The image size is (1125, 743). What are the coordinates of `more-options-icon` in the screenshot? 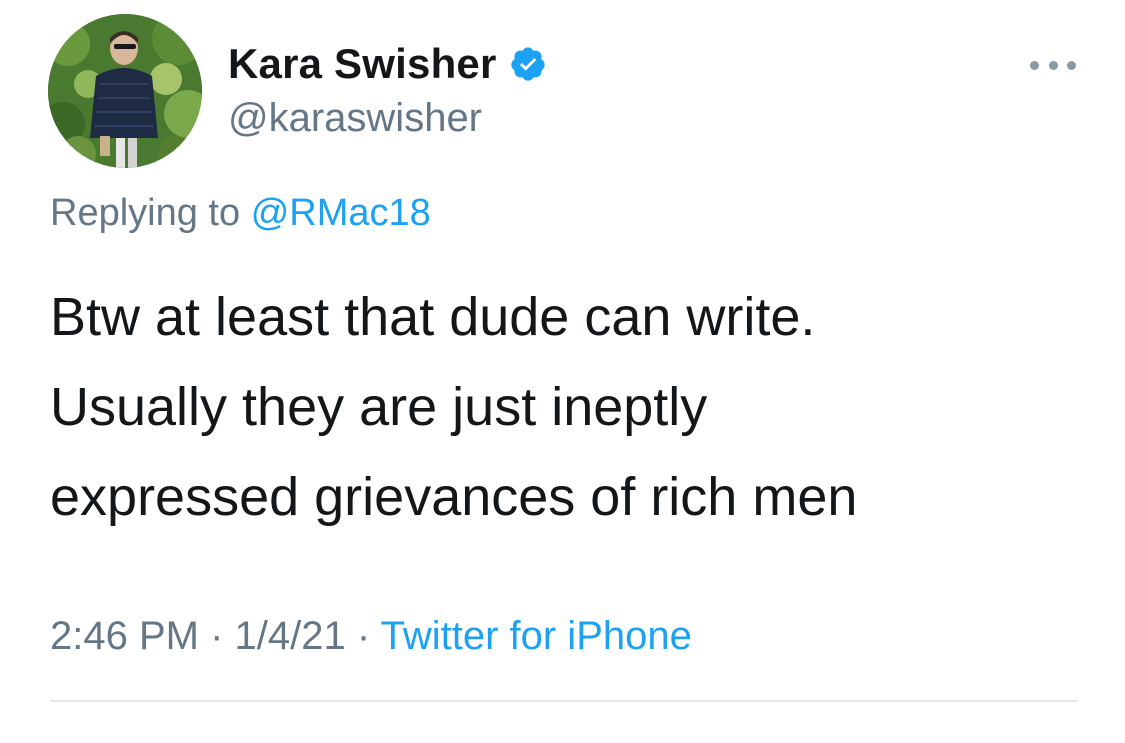 It's located at (1053, 65).